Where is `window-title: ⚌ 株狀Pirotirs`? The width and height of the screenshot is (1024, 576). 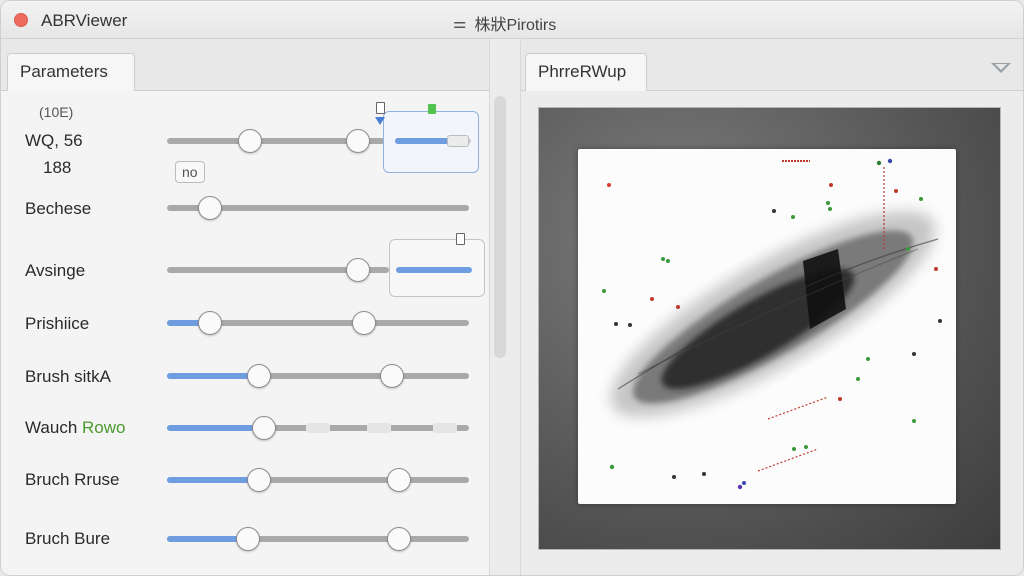
window-title: ⚌ 株狀Pirotirs is located at coordinates (504, 23).